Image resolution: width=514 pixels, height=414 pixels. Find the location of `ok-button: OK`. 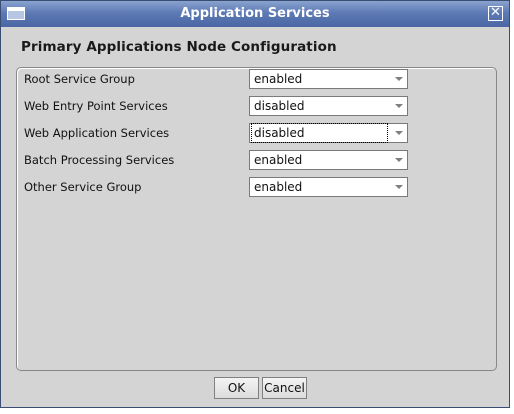

ok-button: OK is located at coordinates (236, 388).